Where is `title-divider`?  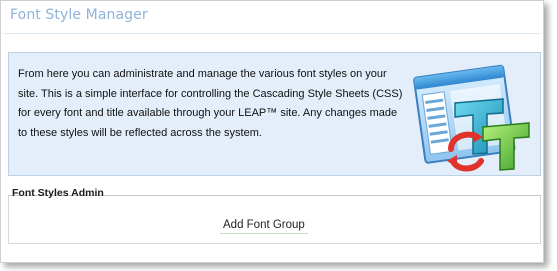
title-divider is located at coordinates (272, 33).